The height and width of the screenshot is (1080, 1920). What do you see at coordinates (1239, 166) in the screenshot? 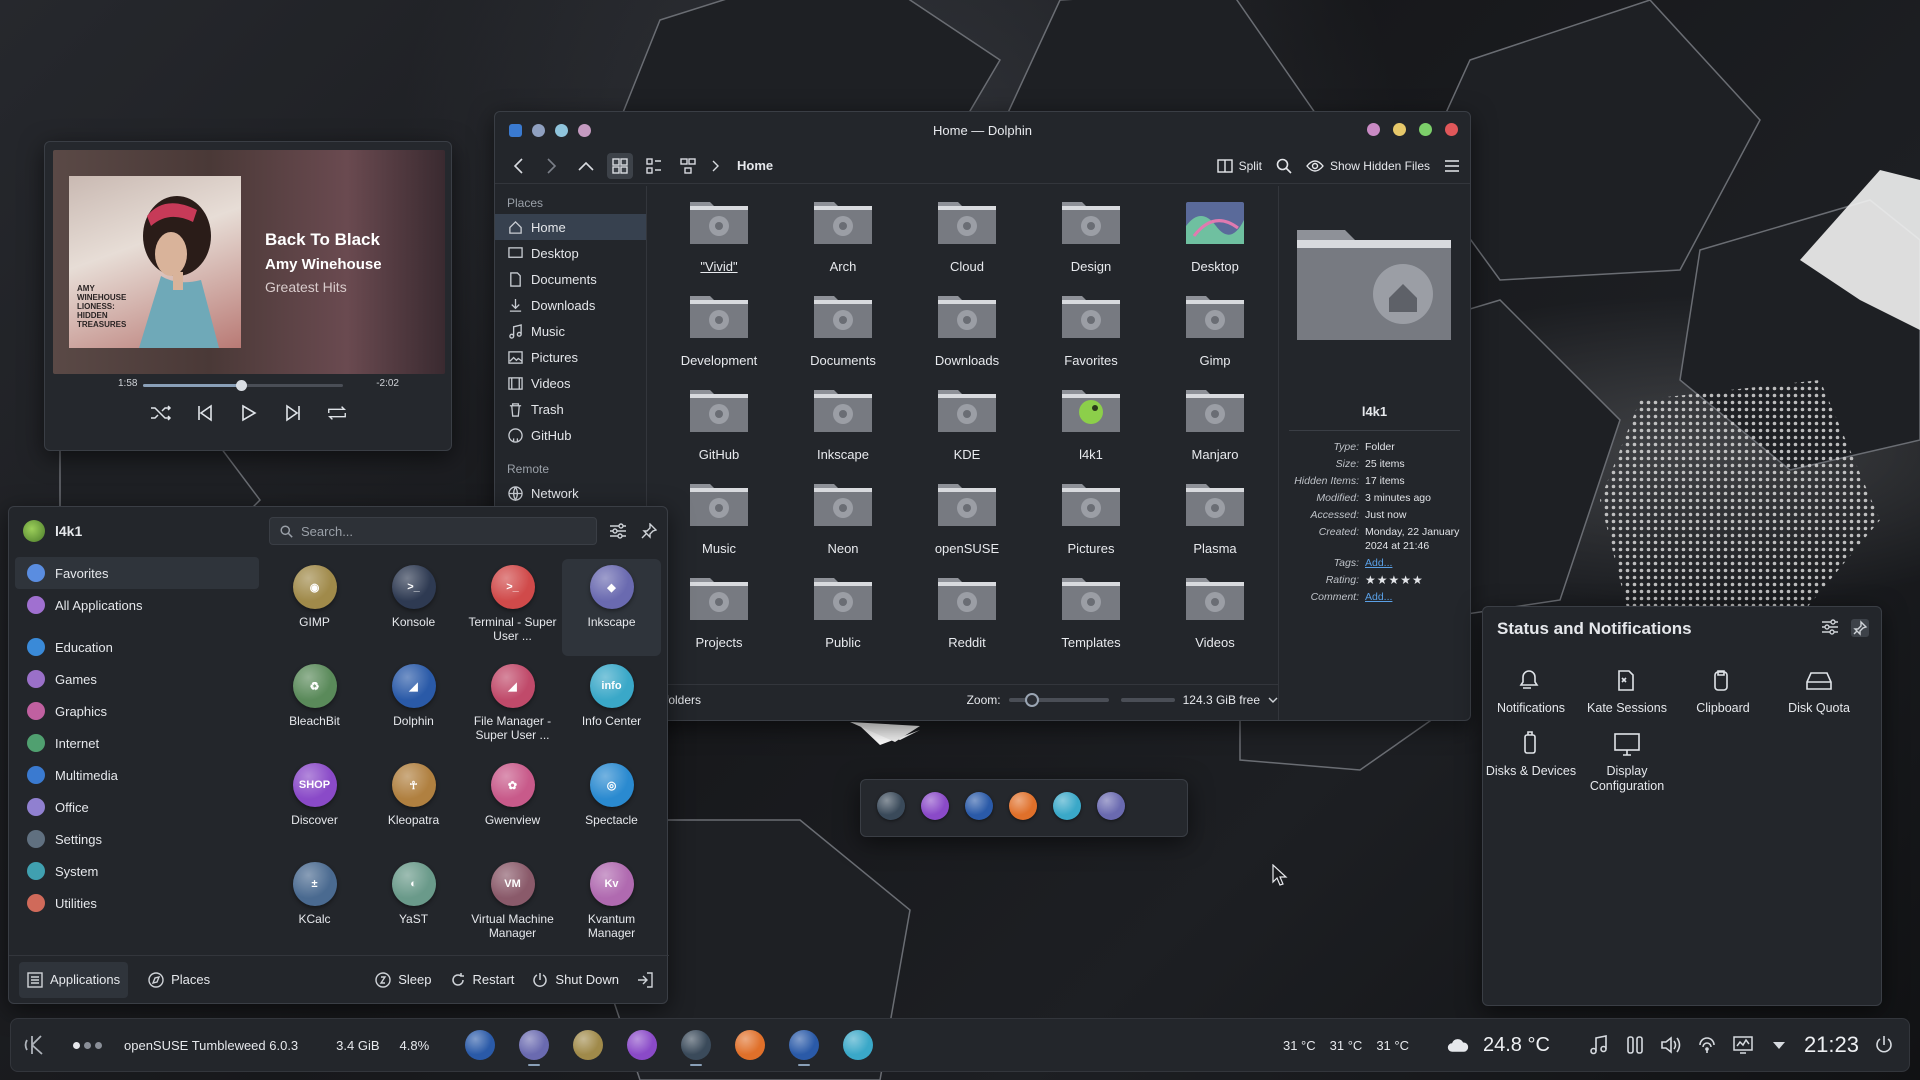
I see `split-button: Split` at bounding box center [1239, 166].